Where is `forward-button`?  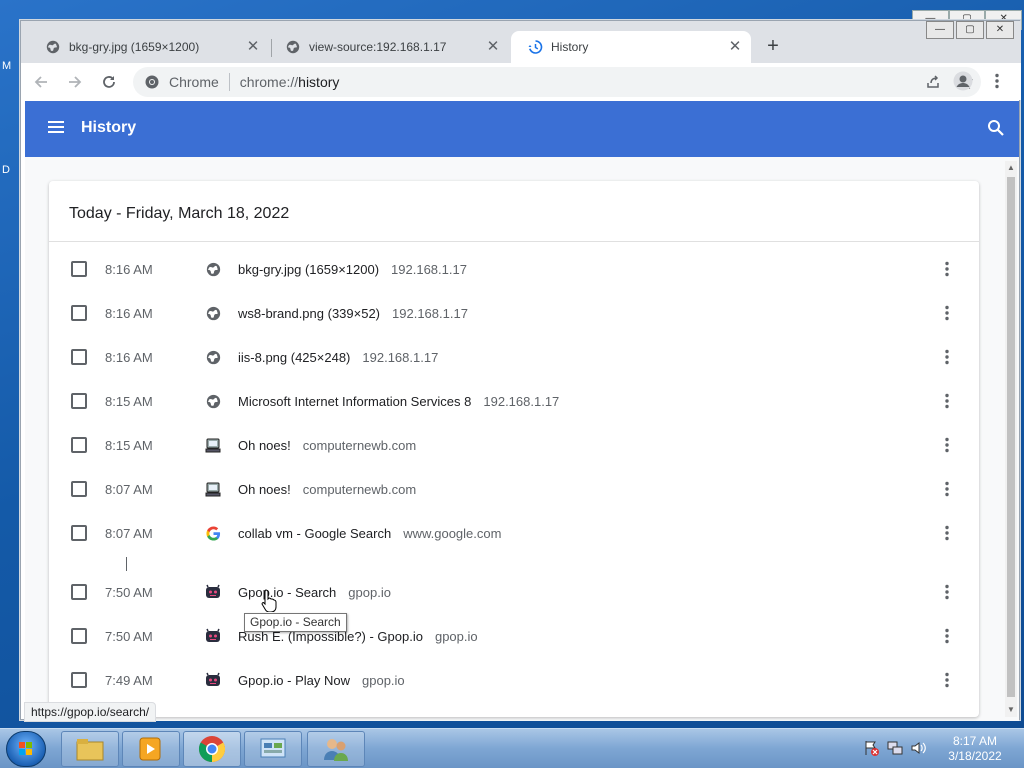
forward-button is located at coordinates (75, 82).